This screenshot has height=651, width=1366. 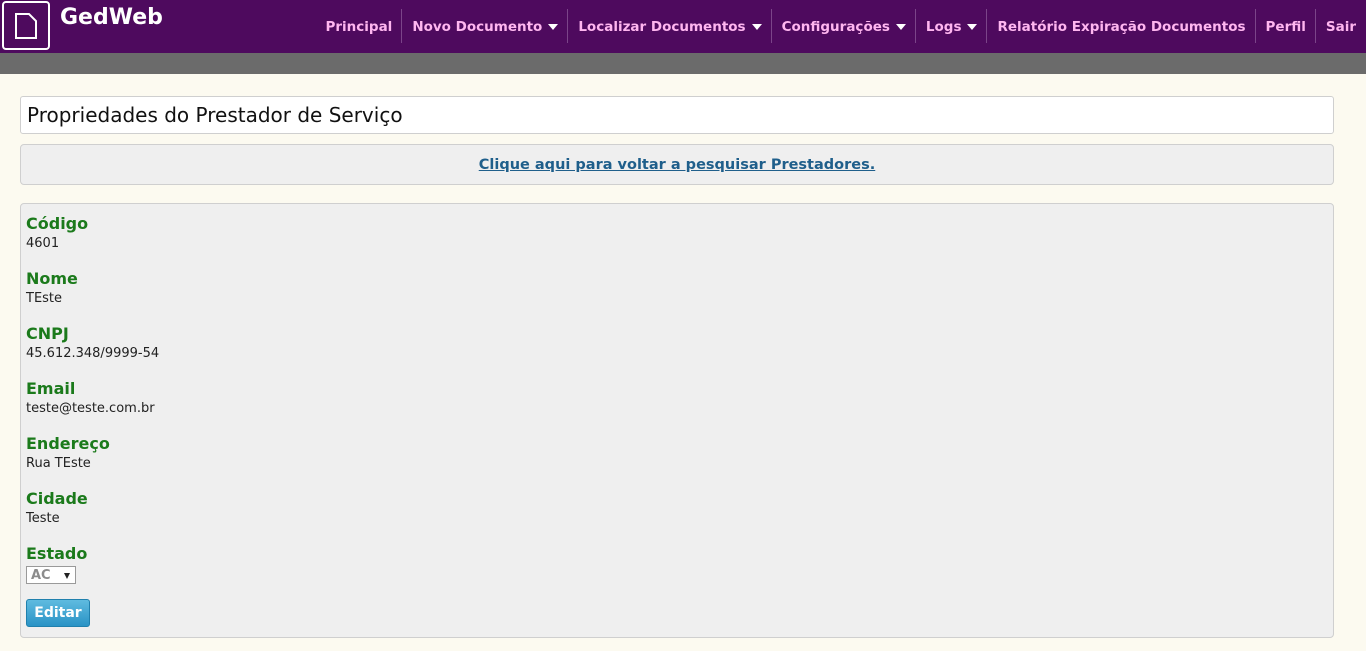 What do you see at coordinates (111, 17) in the screenshot?
I see `brand-name: GedWeb` at bounding box center [111, 17].